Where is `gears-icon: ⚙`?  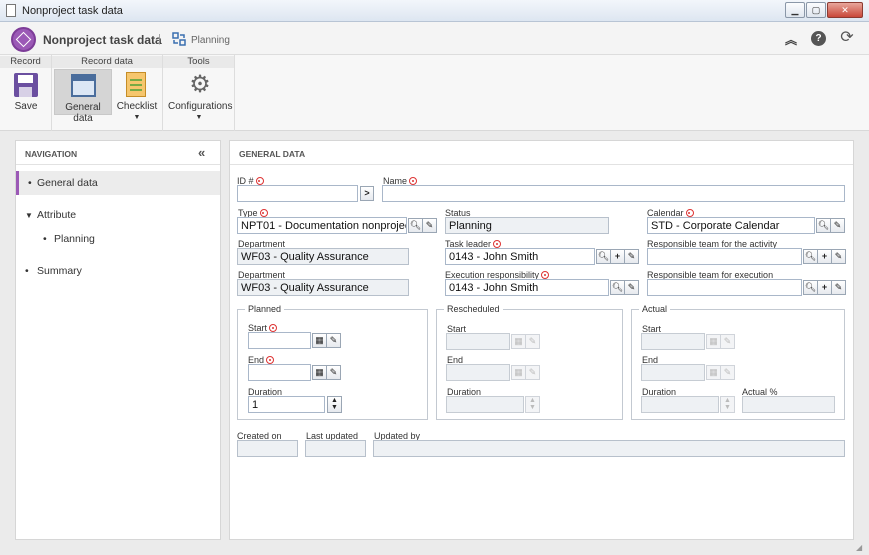 gears-icon: ⚙ is located at coordinates (200, 84).